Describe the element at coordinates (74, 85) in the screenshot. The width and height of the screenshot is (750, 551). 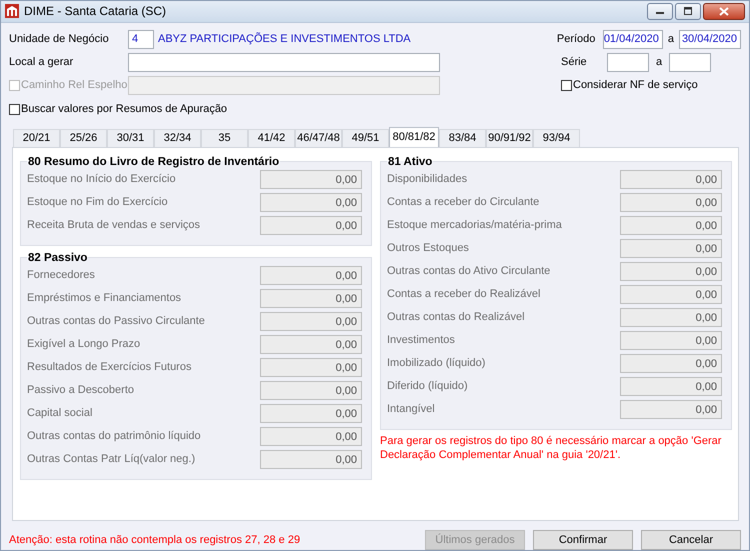
I see `checkbox-label: Caminho Rel Espelho` at that location.